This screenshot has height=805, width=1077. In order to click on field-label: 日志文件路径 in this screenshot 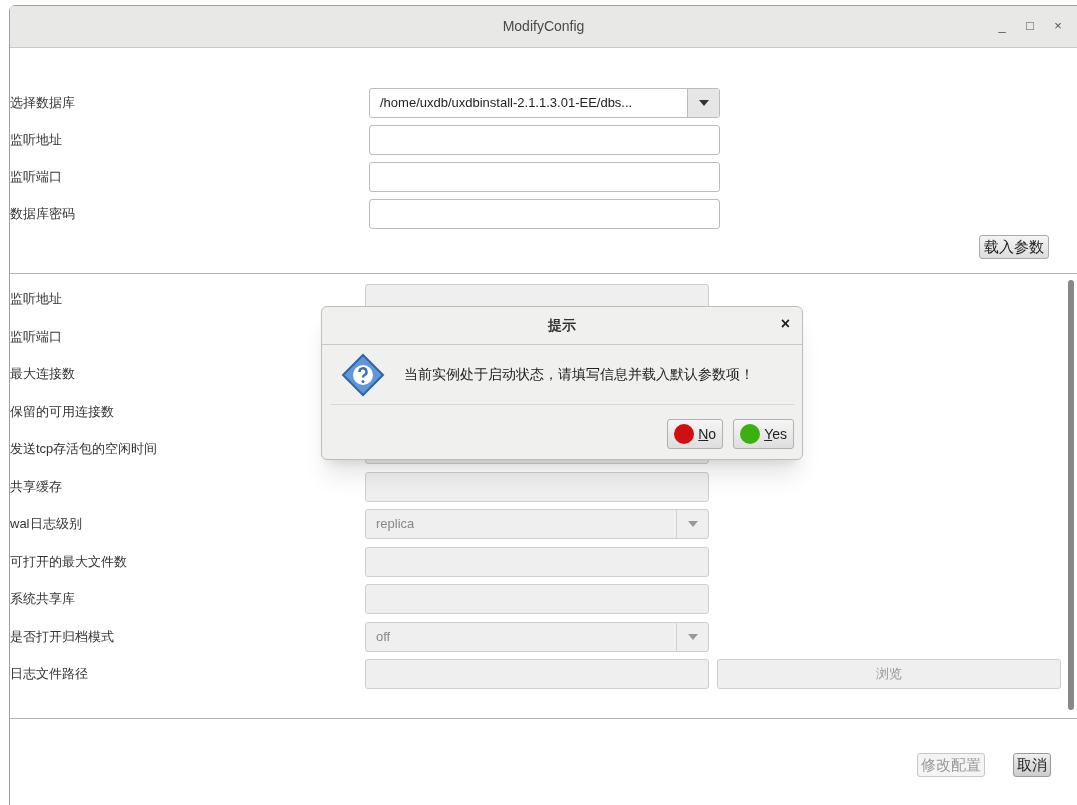, I will do `click(49, 674)`.